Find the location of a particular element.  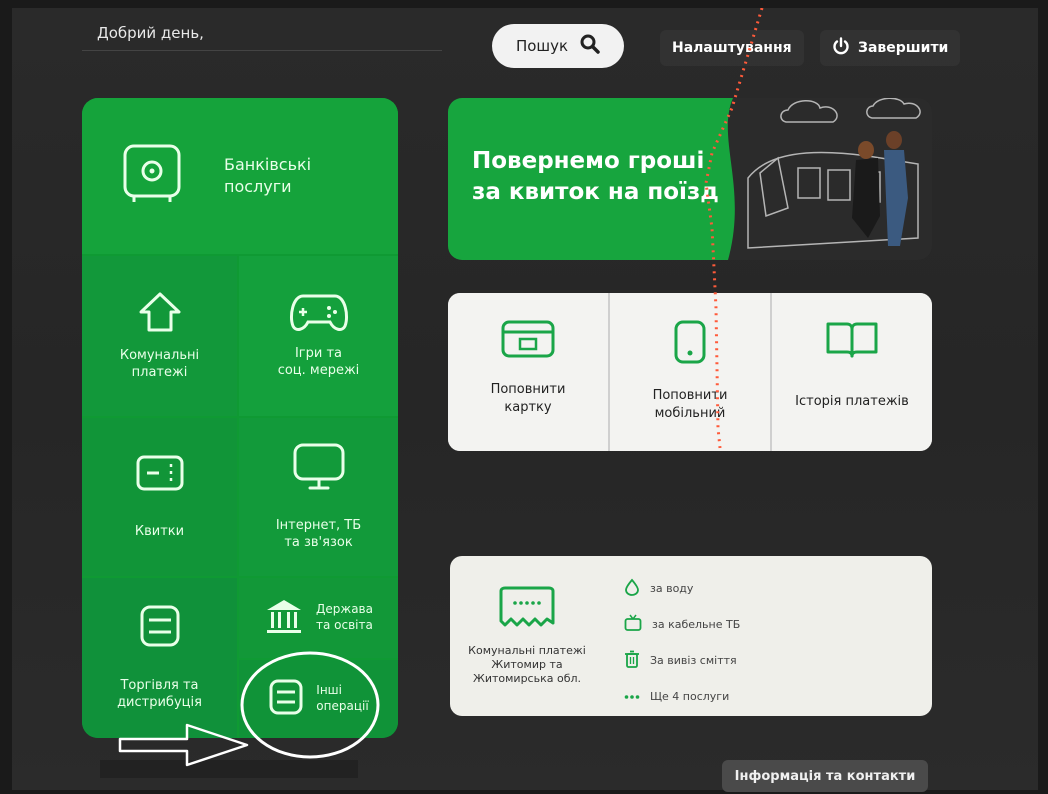

gamepad-icon is located at coordinates (319, 314).